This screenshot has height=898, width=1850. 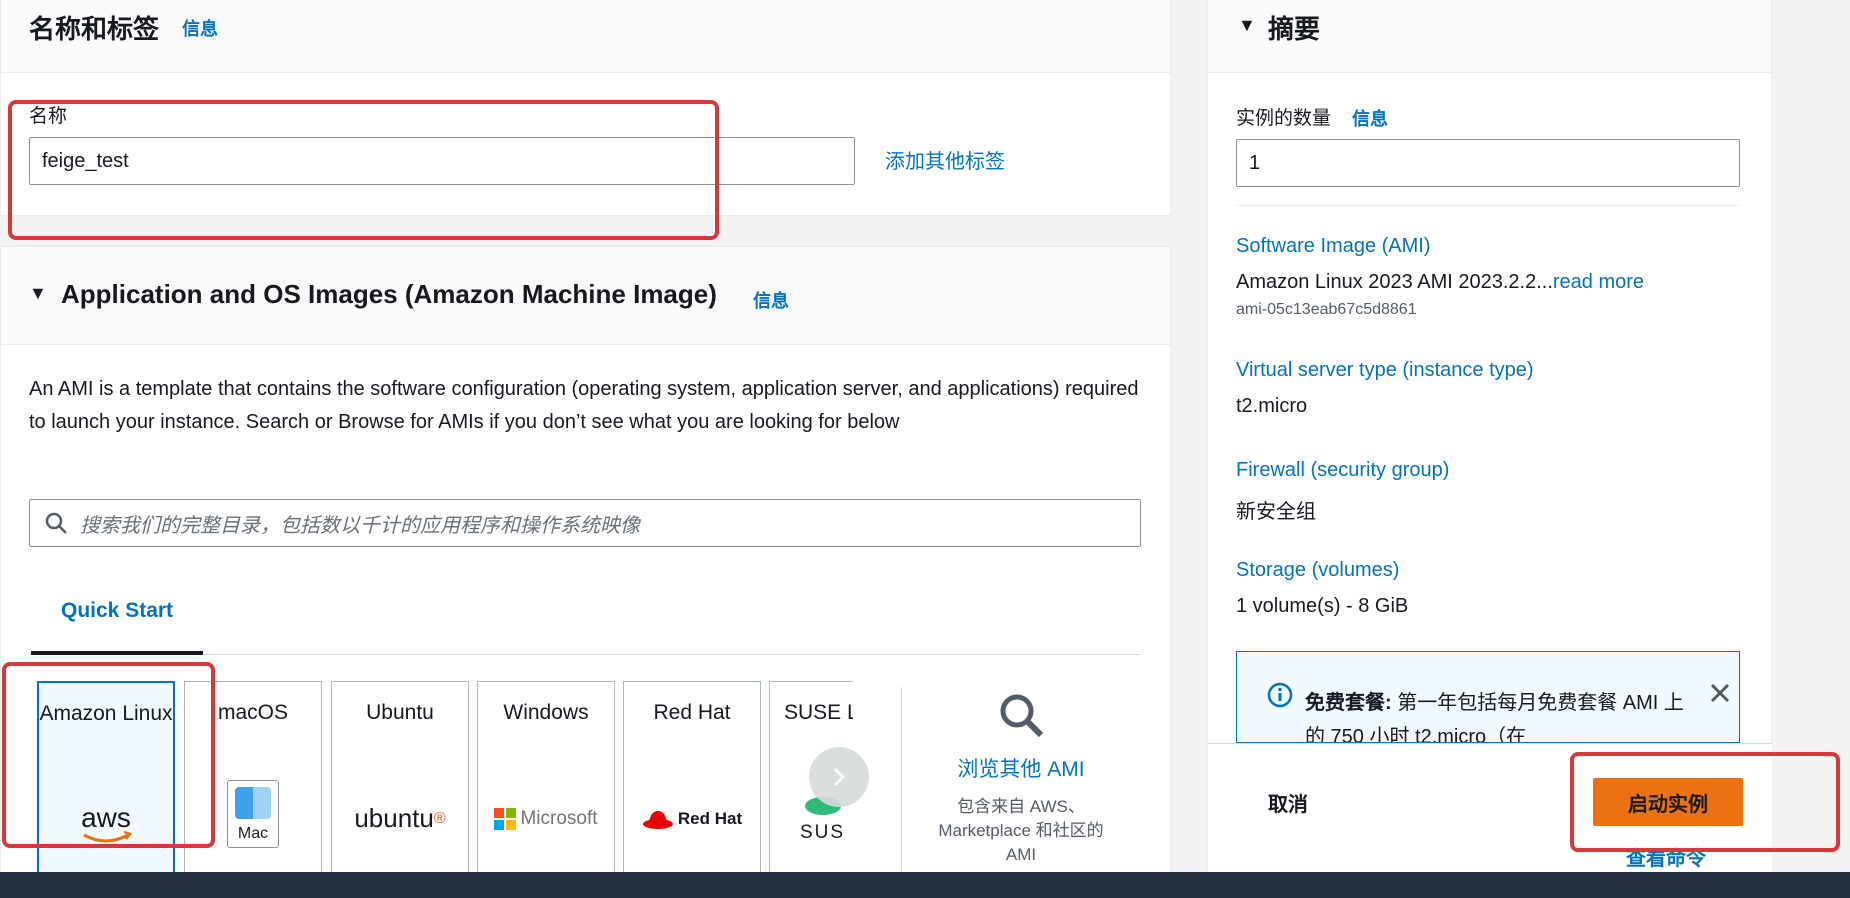 I want to click on tab-active-indicator, so click(x=117, y=653).